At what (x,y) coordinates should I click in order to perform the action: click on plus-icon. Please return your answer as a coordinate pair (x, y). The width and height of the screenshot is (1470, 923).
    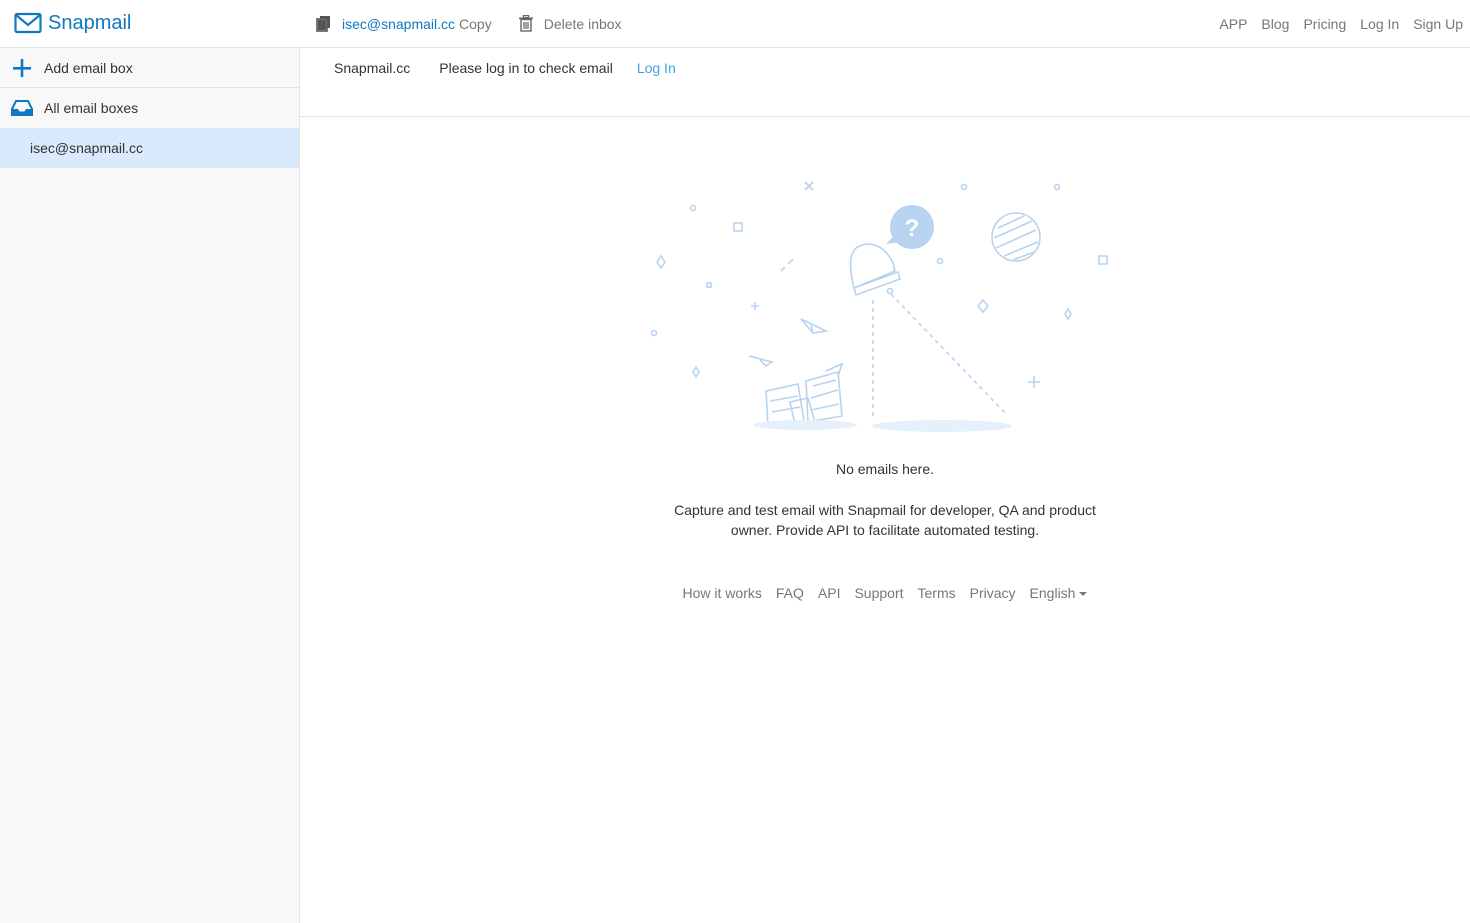
    Looking at the image, I should click on (22, 68).